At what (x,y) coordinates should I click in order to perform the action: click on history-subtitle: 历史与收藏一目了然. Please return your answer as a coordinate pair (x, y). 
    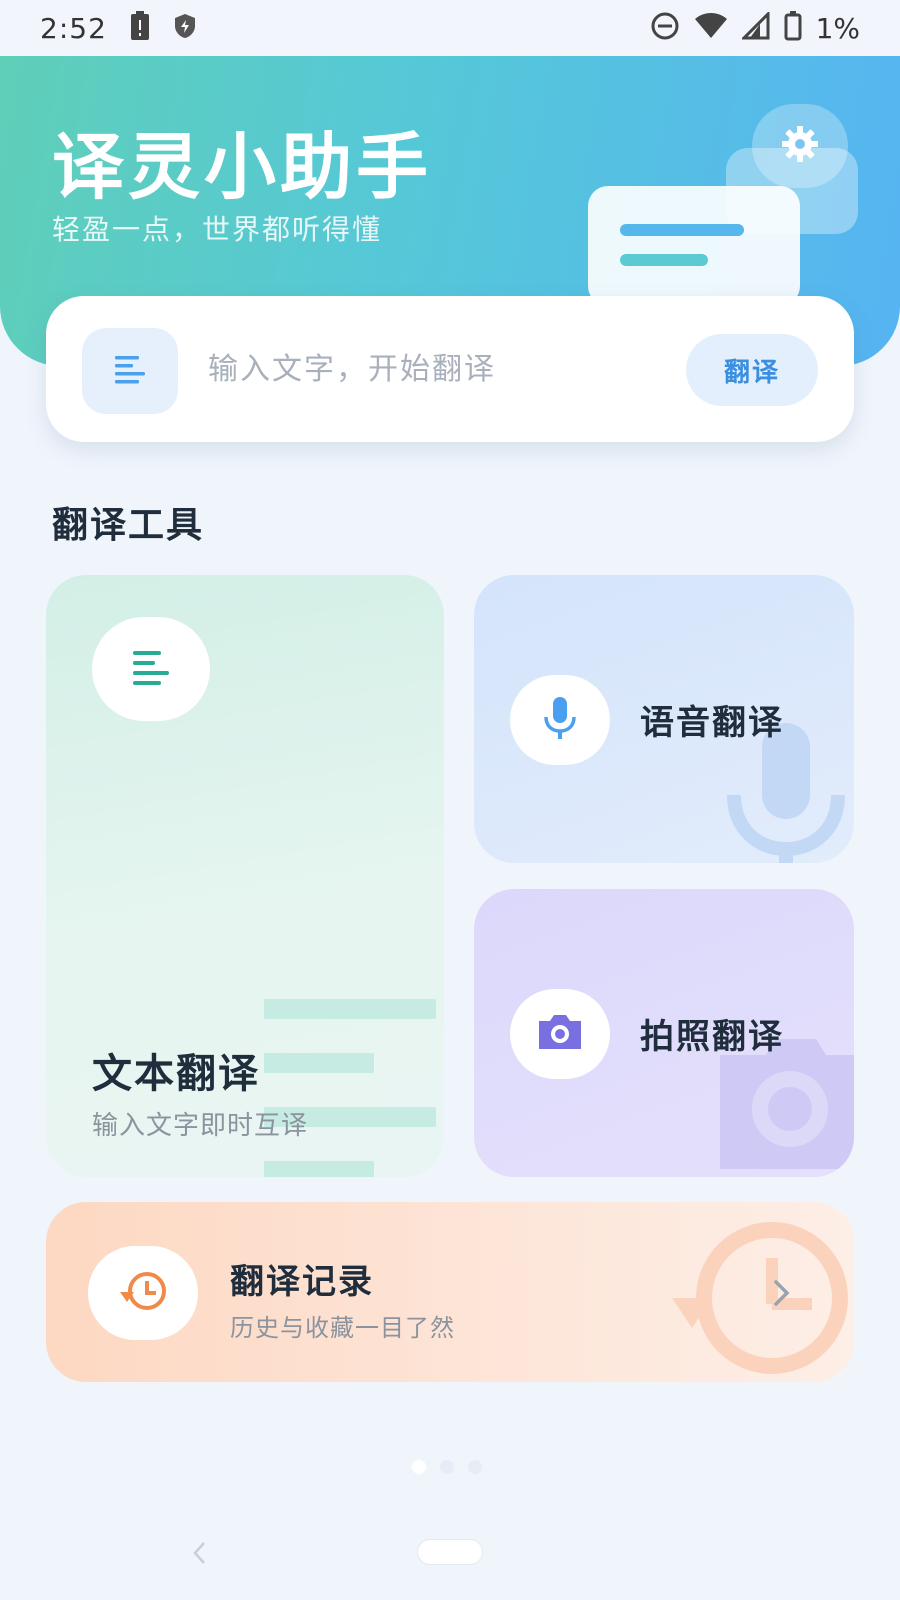
    Looking at the image, I should click on (342, 1328).